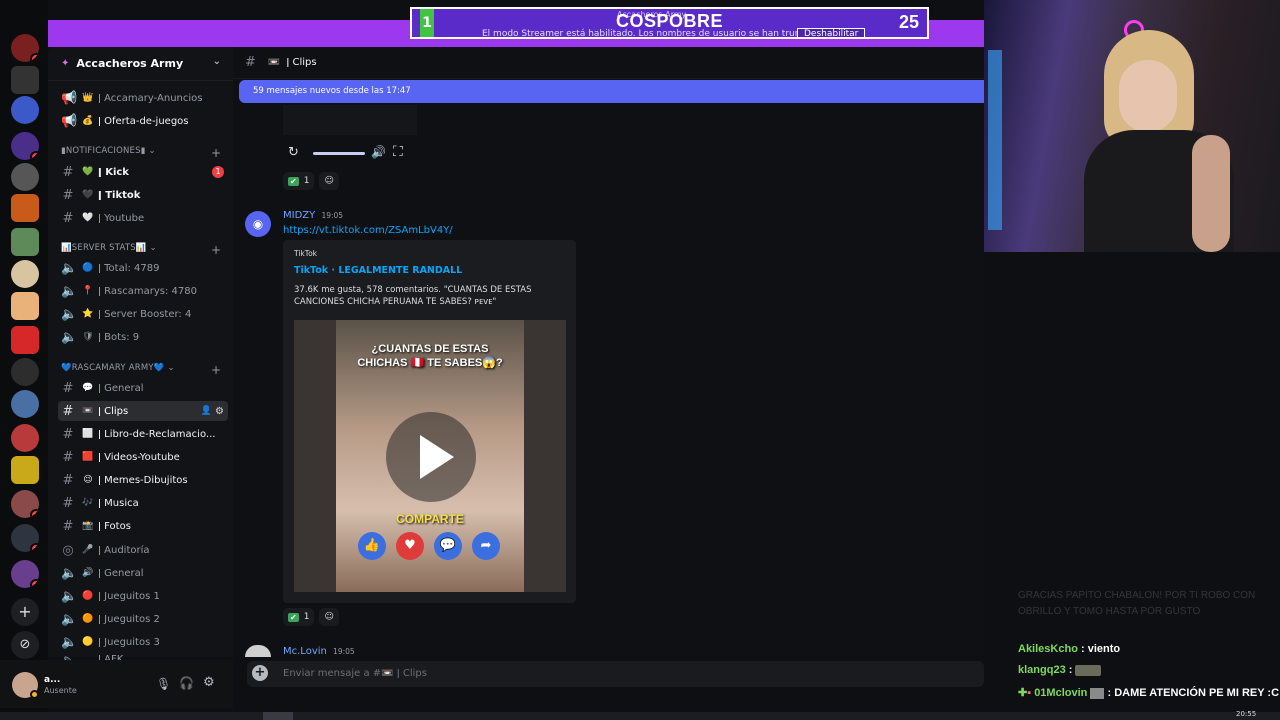 This screenshot has width=1280, height=720. What do you see at coordinates (143, 526) in the screenshot?
I see `channel-item: # 📸 ǀ Fotos` at bounding box center [143, 526].